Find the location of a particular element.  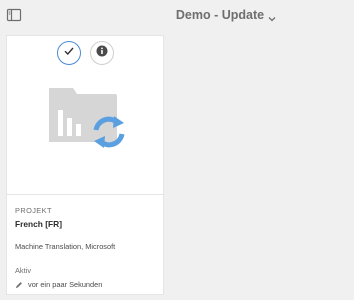

page-title-dropdown: Demo - Update is located at coordinates (177, 16).